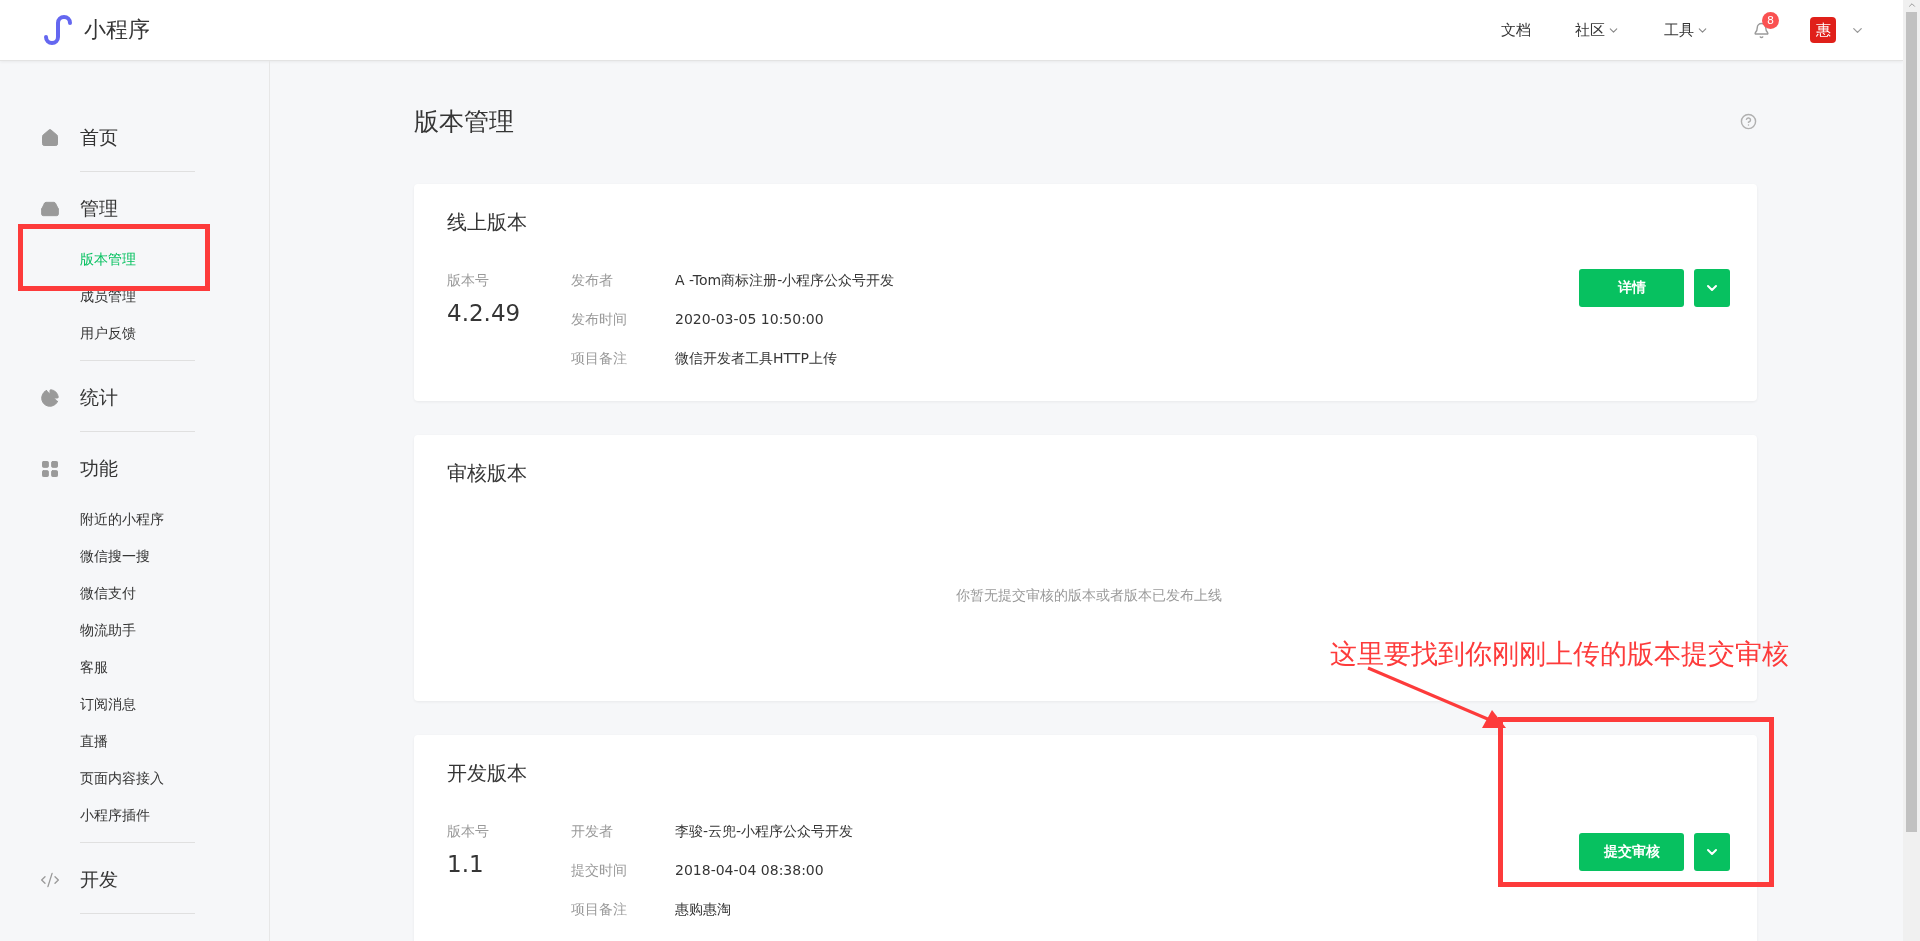 Image resolution: width=1920 pixels, height=941 pixels. What do you see at coordinates (1748, 121) in the screenshot?
I see `help-icon` at bounding box center [1748, 121].